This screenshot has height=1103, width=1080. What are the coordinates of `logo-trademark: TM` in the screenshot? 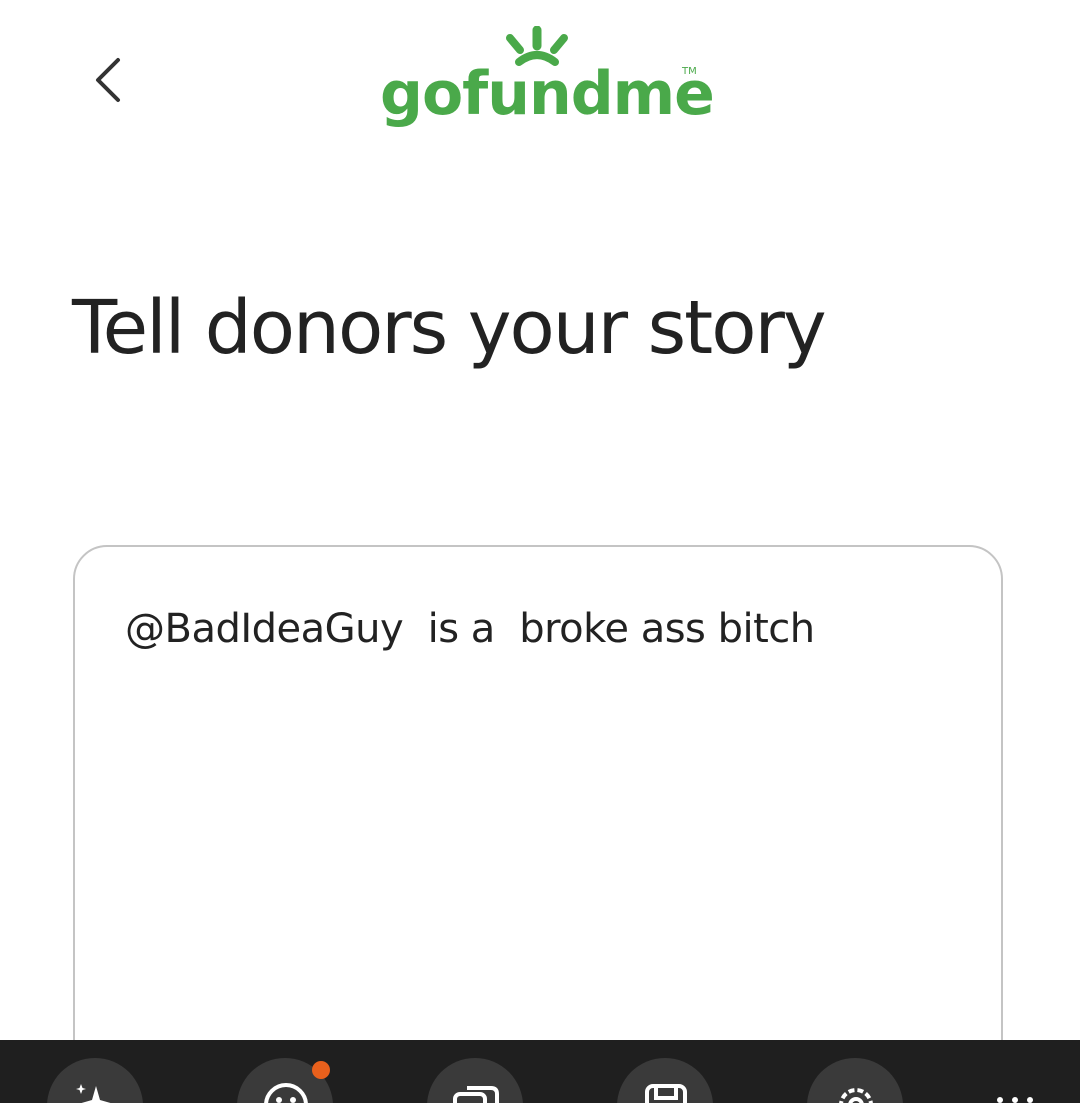 It's located at (689, 71).